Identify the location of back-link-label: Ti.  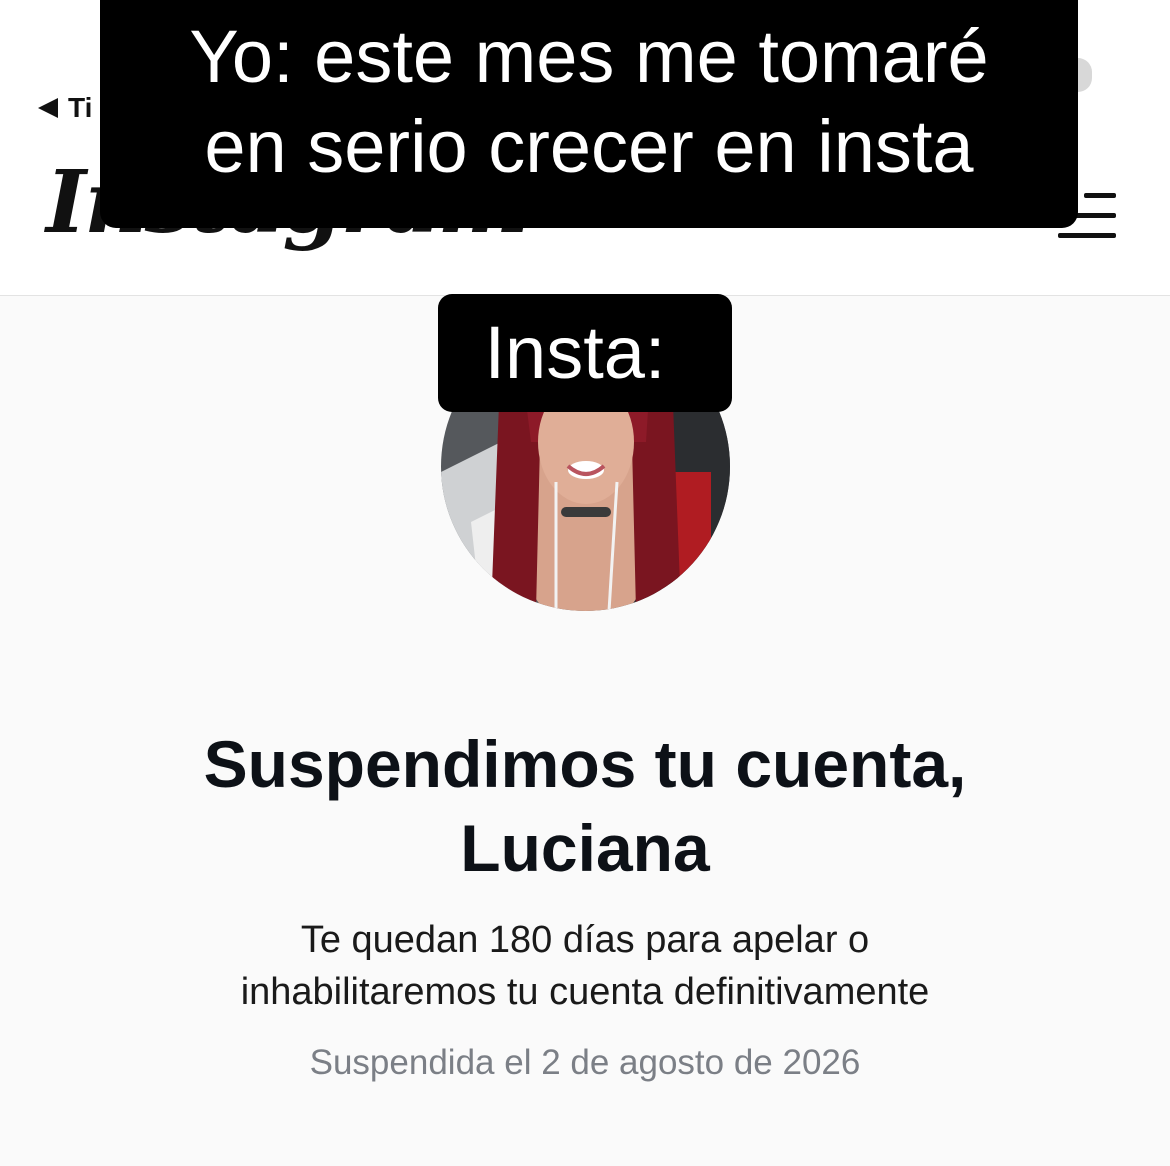
(80, 107).